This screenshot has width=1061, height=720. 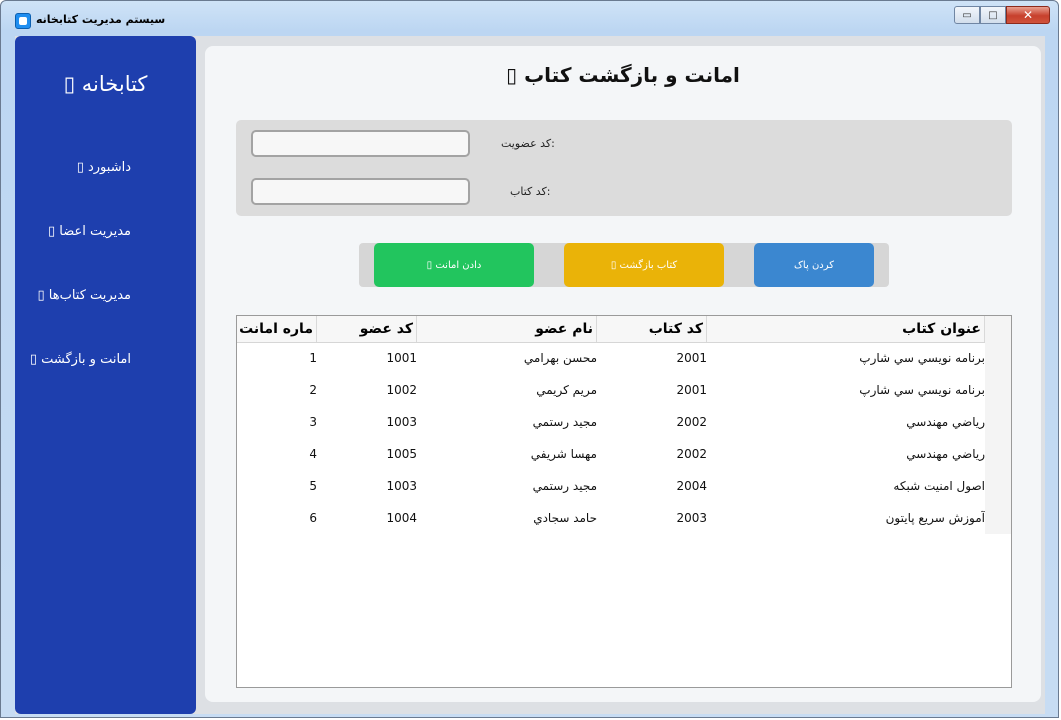 What do you see at coordinates (360, 191) in the screenshot?
I see `book-code-input` at bounding box center [360, 191].